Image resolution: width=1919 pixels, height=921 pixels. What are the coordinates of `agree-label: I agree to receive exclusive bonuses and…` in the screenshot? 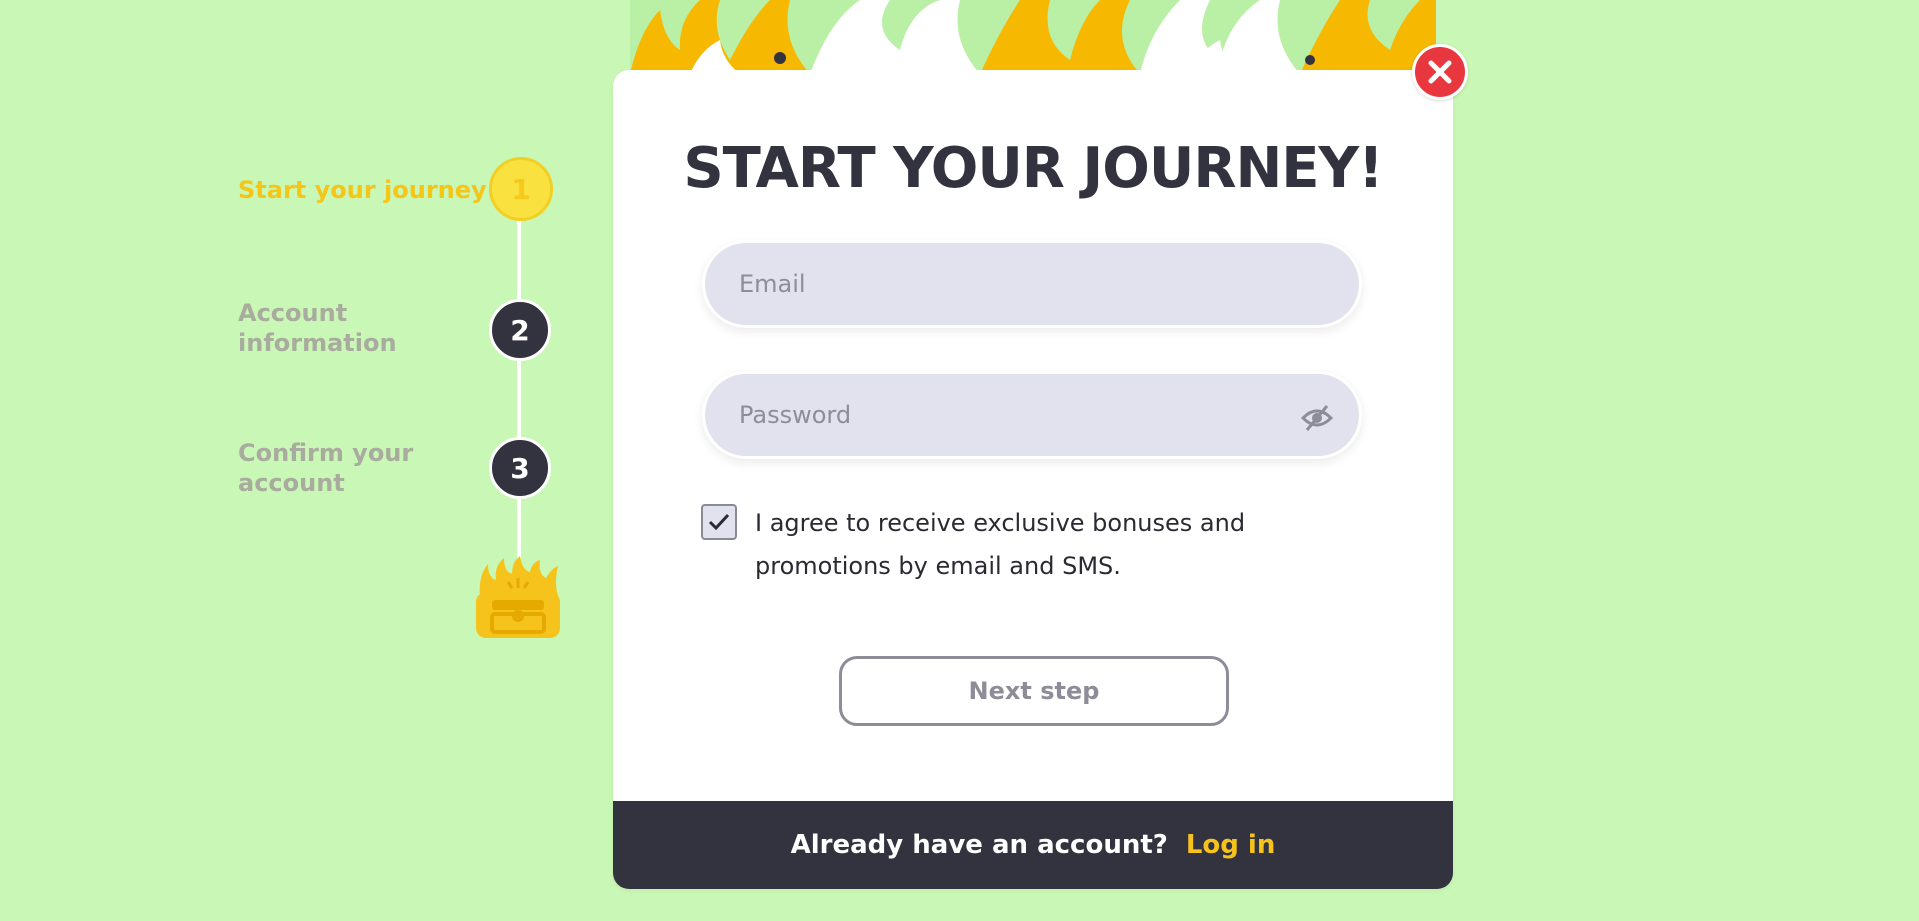 It's located at (1000, 544).